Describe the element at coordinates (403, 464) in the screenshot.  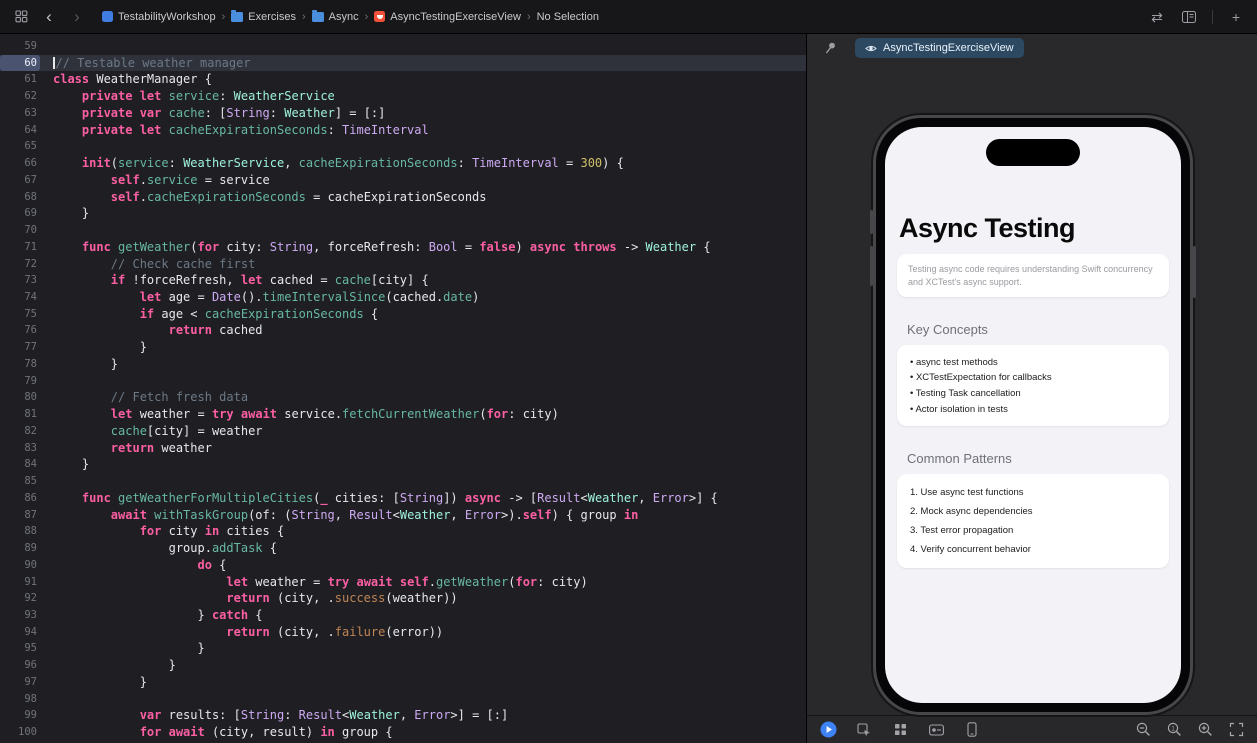
I see `code-line: 84 }` at that location.